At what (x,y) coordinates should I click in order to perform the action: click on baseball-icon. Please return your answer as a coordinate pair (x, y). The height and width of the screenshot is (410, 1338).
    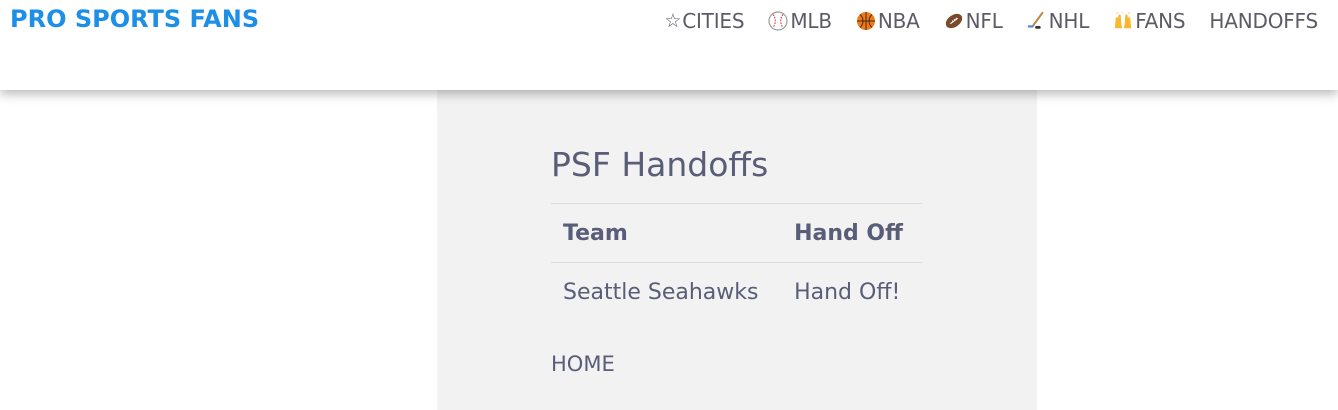
    Looking at the image, I should click on (778, 21).